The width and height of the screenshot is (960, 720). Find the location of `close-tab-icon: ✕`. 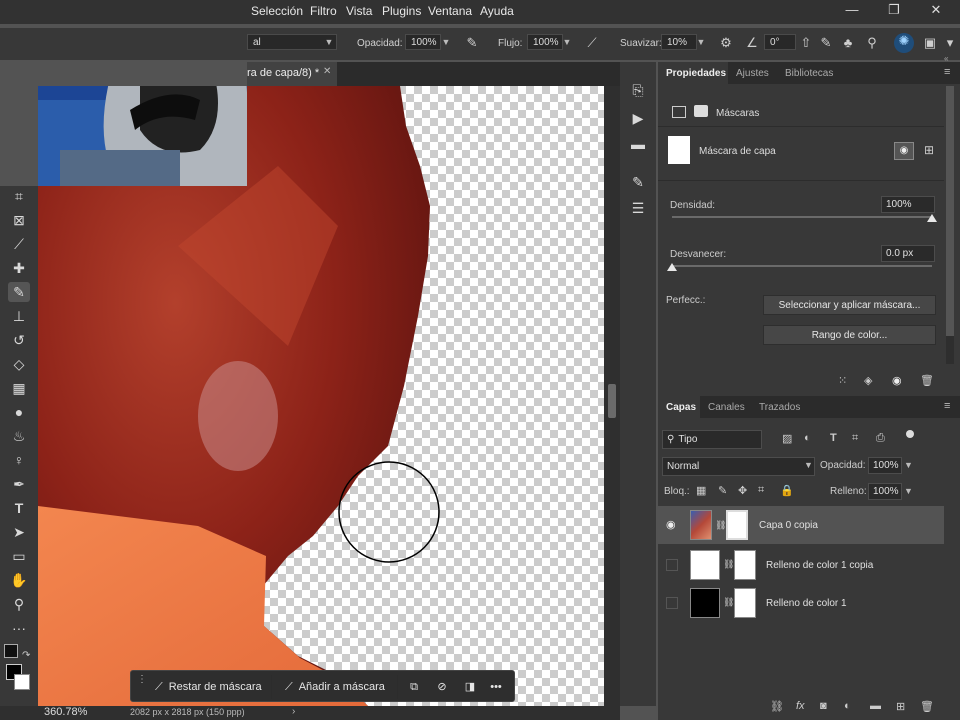

close-tab-icon: ✕ is located at coordinates (327, 71).